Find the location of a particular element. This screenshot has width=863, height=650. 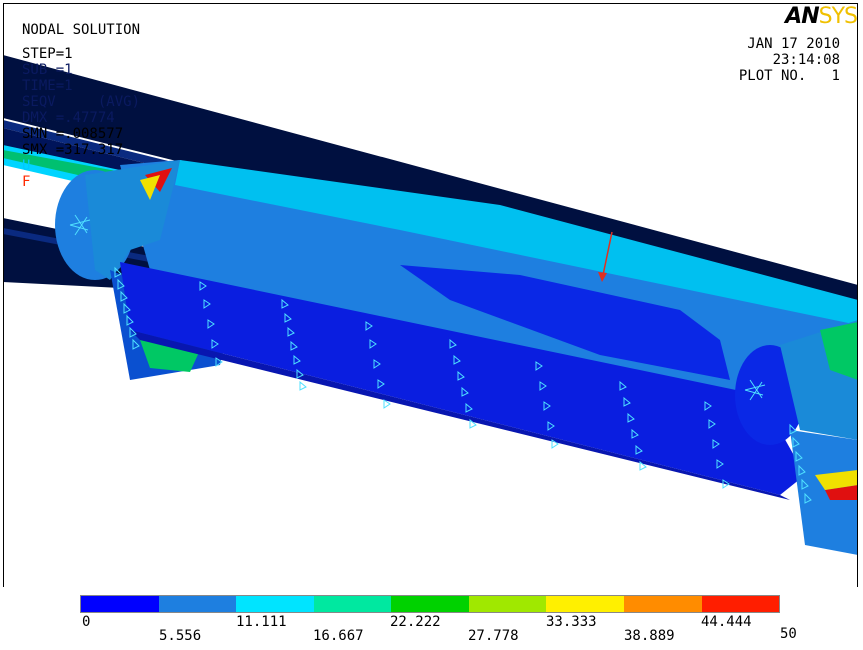

legend-tick-50: 50 is located at coordinates (788, 634).